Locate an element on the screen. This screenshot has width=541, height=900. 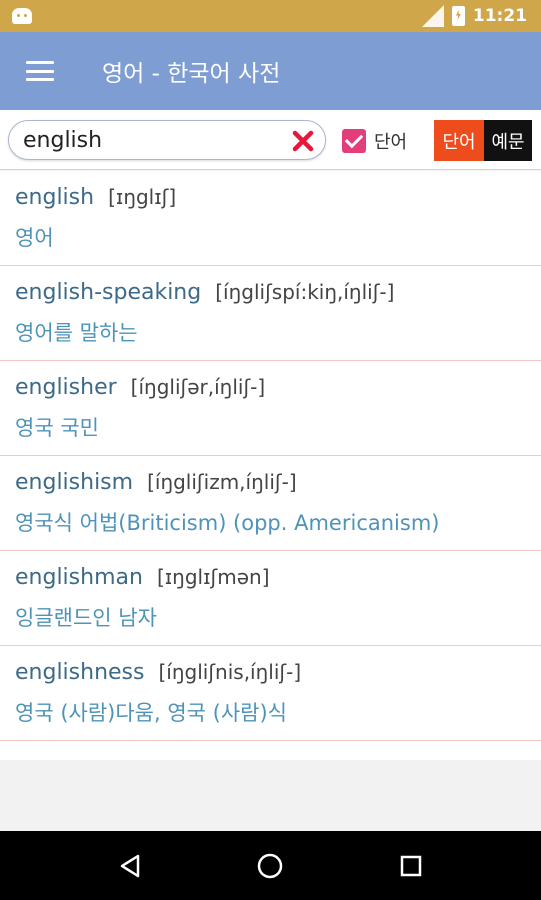
back-icon is located at coordinates (130, 865).